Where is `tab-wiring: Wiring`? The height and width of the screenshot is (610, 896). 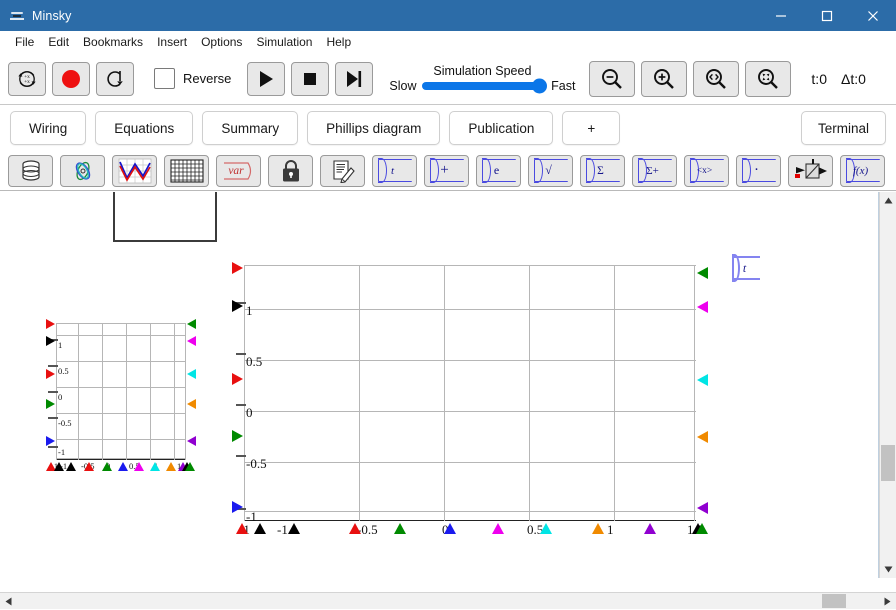 tab-wiring: Wiring is located at coordinates (48, 128).